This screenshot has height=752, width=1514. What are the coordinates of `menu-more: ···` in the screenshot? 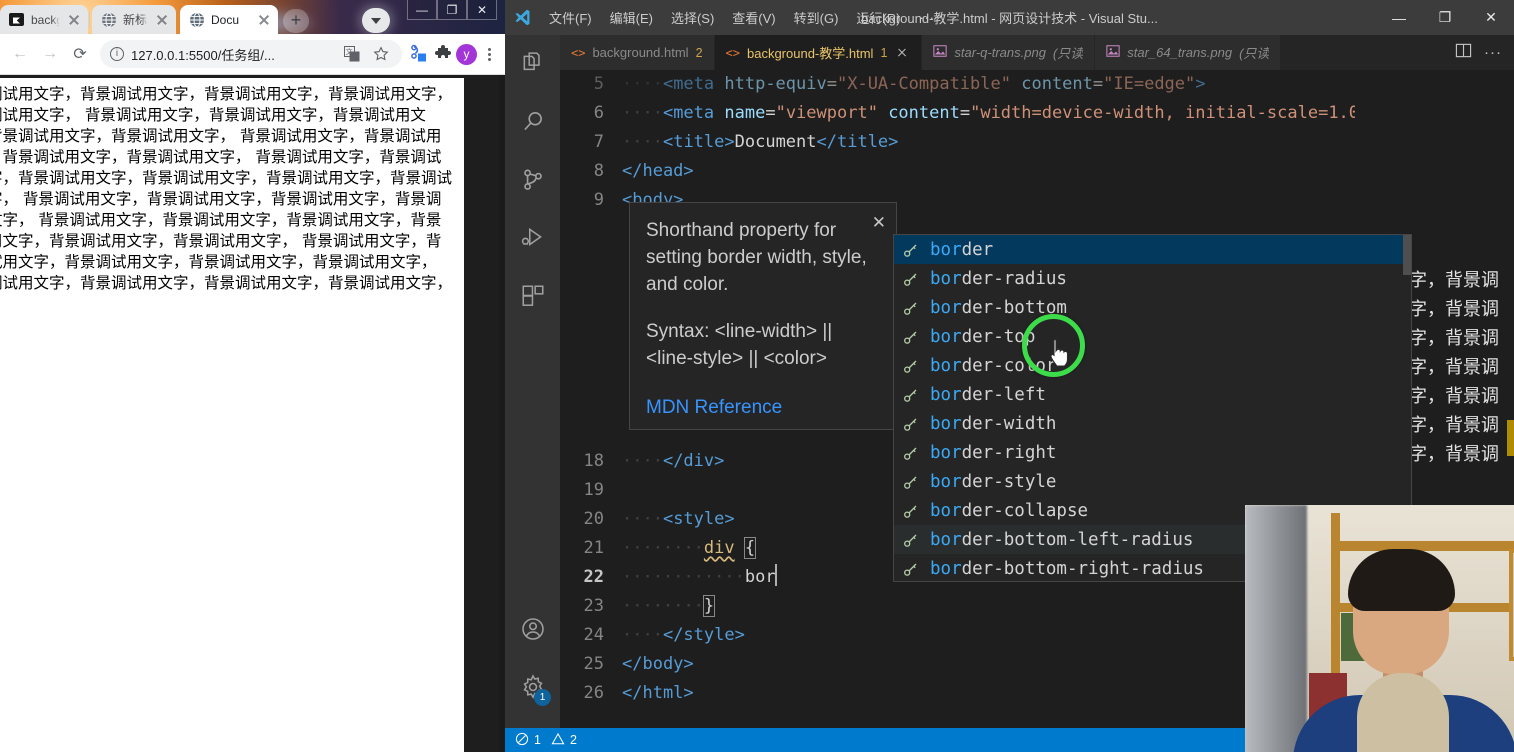 It's located at (927, 17).